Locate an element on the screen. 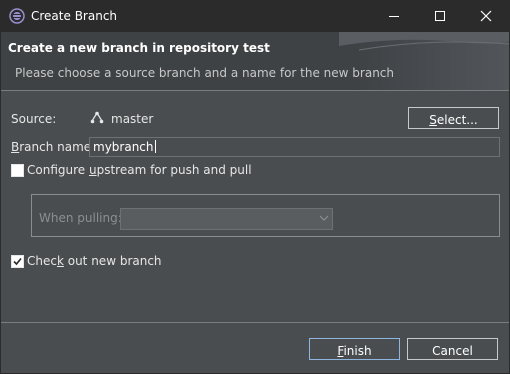 This screenshot has width=510, height=374. configure-upstream-label: Configure upstream for push and pull is located at coordinates (139, 170).